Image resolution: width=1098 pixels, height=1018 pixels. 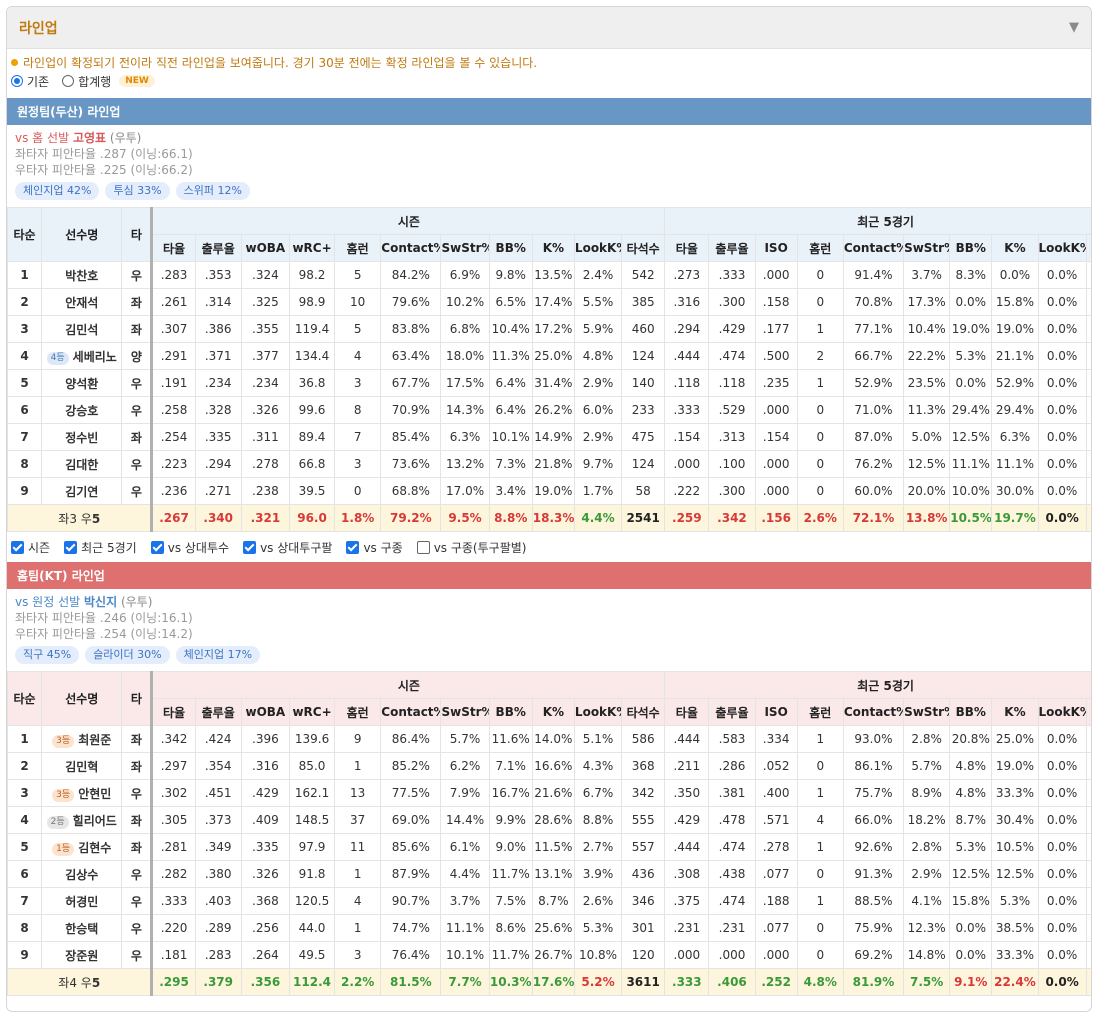 I want to click on player-name: 김민석, so click(x=81, y=330).